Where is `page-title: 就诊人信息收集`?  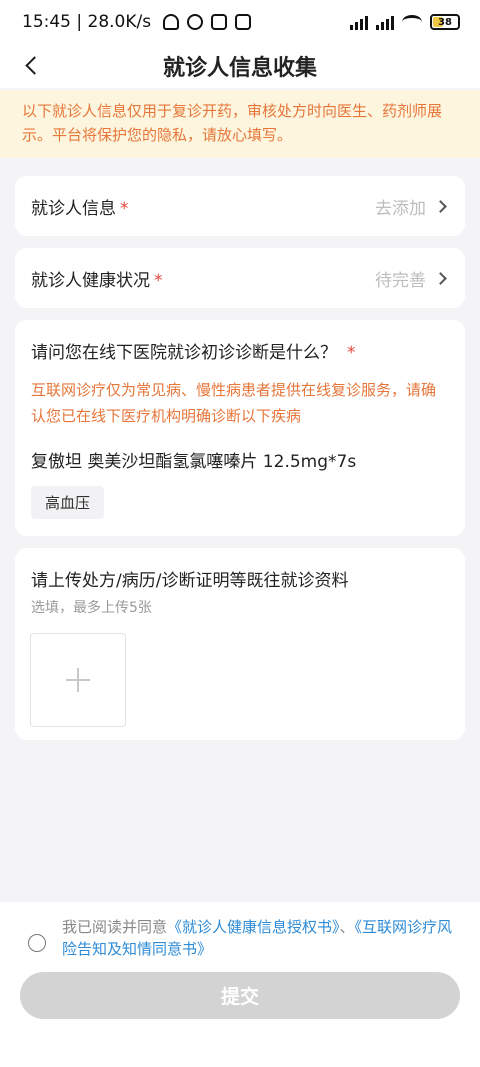 page-title: 就诊人信息收集 is located at coordinates (239, 68).